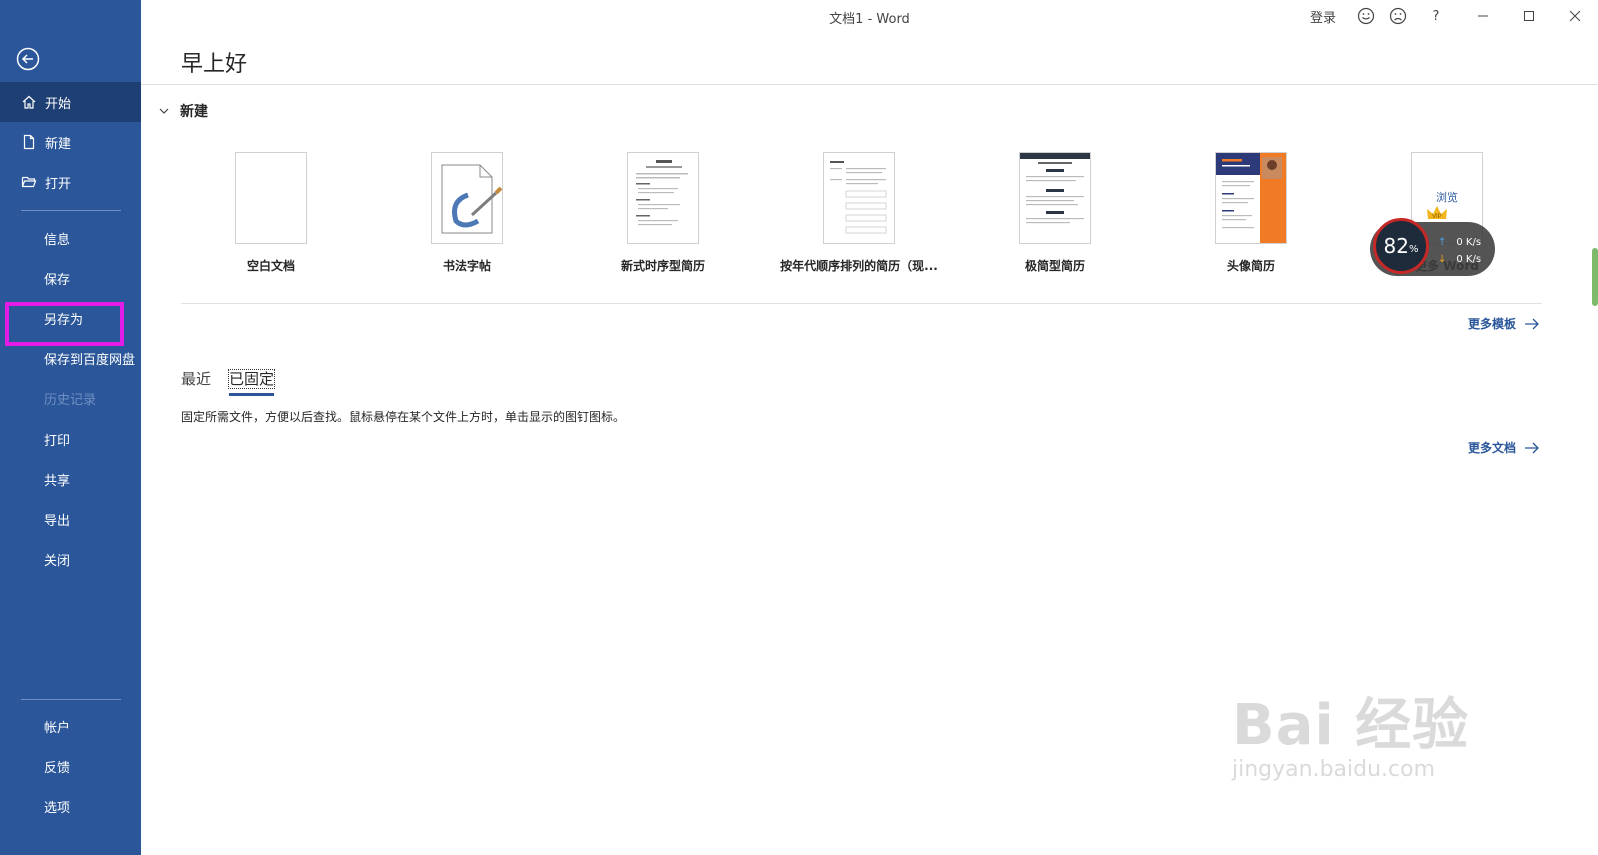 The image size is (1598, 855). Describe the element at coordinates (1442, 242) in the screenshot. I see `upload-arrow-icon: ↑` at that location.